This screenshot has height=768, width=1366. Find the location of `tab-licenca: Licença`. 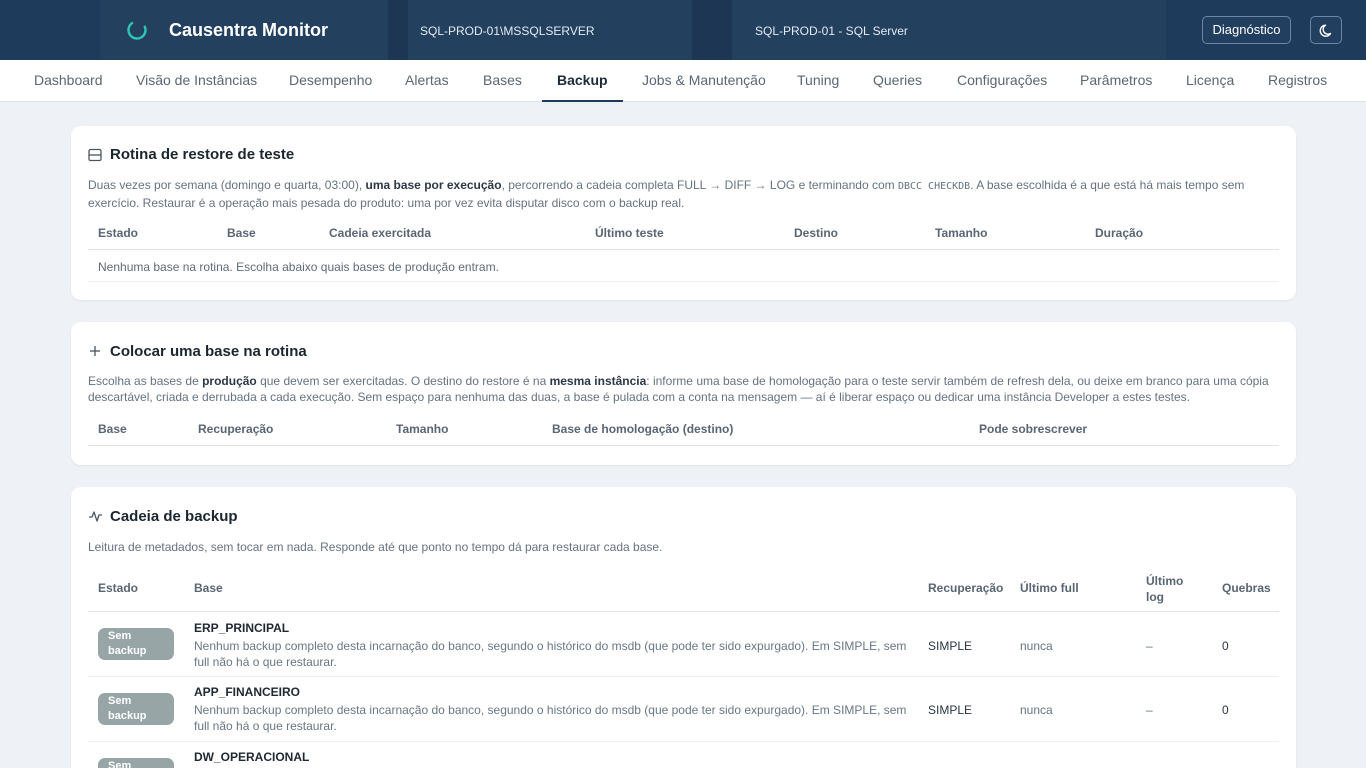

tab-licenca: Licença is located at coordinates (1210, 81).